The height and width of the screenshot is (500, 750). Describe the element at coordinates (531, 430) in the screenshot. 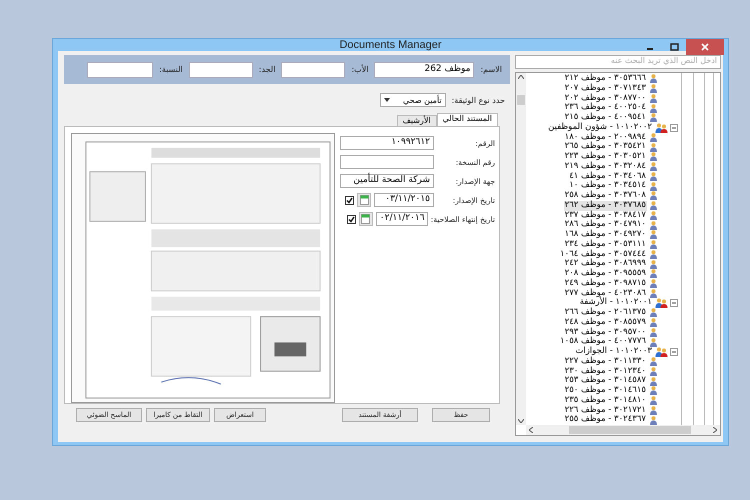

I see `scroll-left-icon` at that location.